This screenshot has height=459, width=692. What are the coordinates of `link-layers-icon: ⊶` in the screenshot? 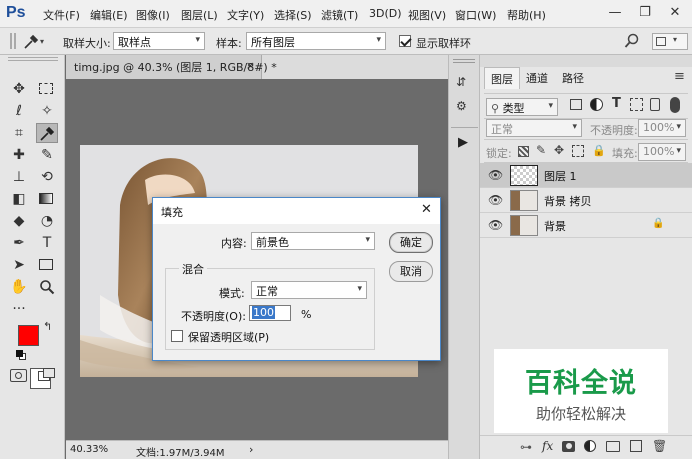 It's located at (526, 447).